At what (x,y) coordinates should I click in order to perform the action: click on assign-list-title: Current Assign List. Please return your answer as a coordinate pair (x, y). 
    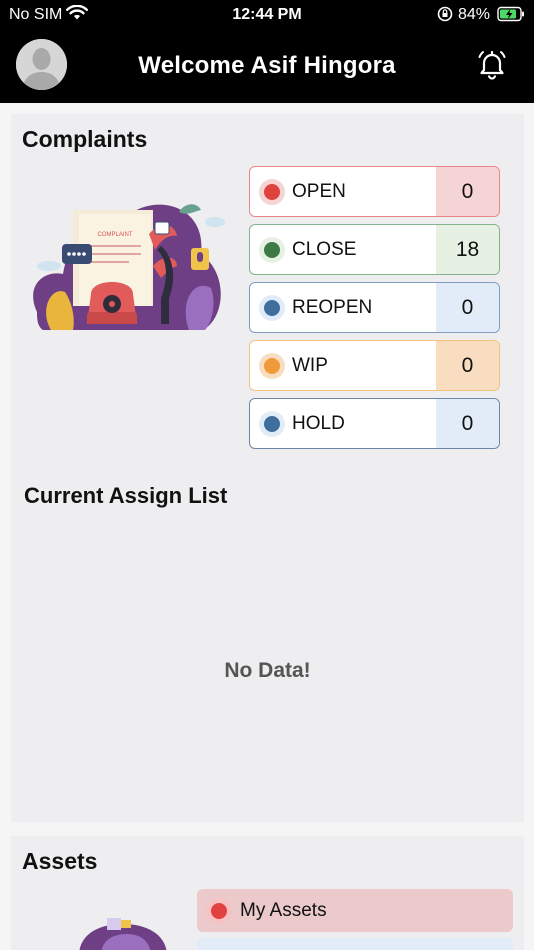
    Looking at the image, I should click on (126, 495).